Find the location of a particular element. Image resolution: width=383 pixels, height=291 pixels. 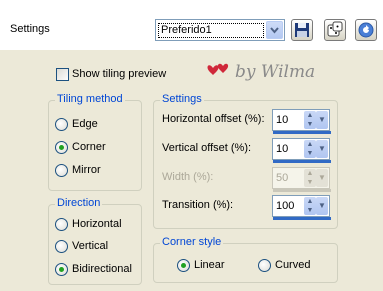

watermark-logo: by Wilma is located at coordinates (280, 71).